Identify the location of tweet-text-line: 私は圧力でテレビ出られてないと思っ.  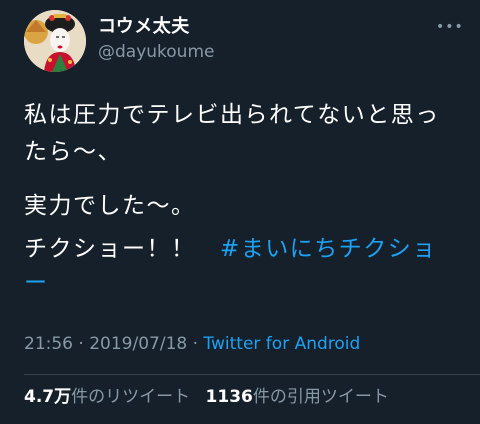
(232, 115).